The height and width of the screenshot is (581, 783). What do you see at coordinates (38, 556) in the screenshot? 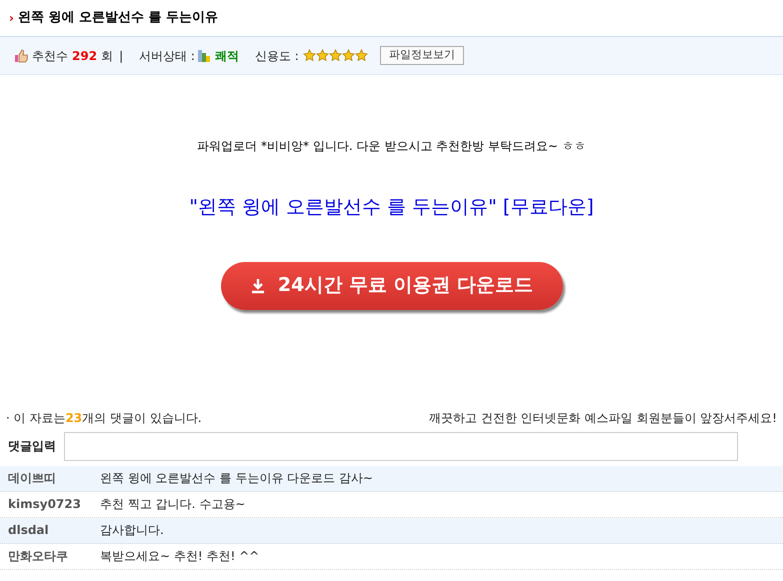
I see `comment-author: 만화오타쿠` at bounding box center [38, 556].